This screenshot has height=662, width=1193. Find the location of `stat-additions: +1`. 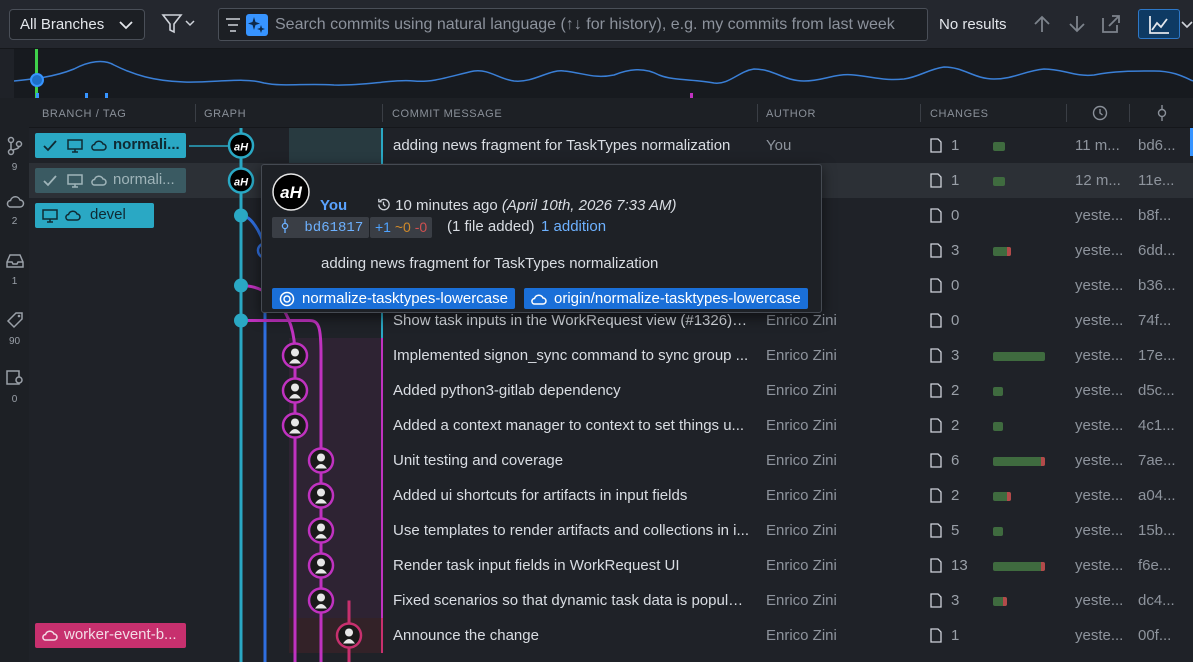

stat-additions: +1 is located at coordinates (383, 227).